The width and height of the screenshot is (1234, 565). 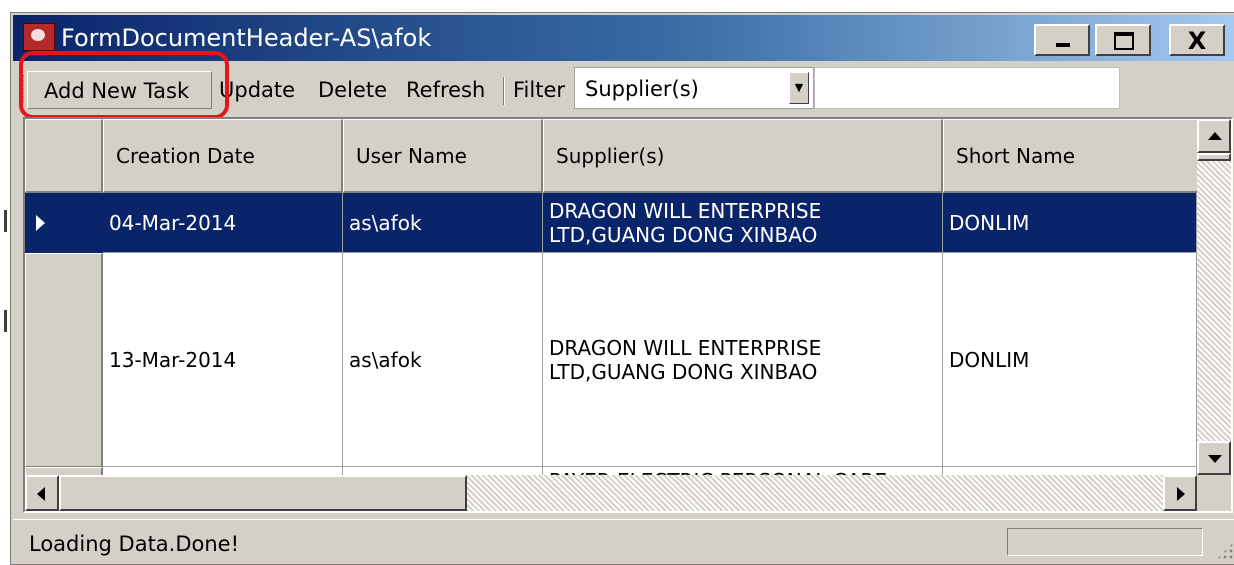 What do you see at coordinates (40, 223) in the screenshot?
I see `current-row-icon` at bounding box center [40, 223].